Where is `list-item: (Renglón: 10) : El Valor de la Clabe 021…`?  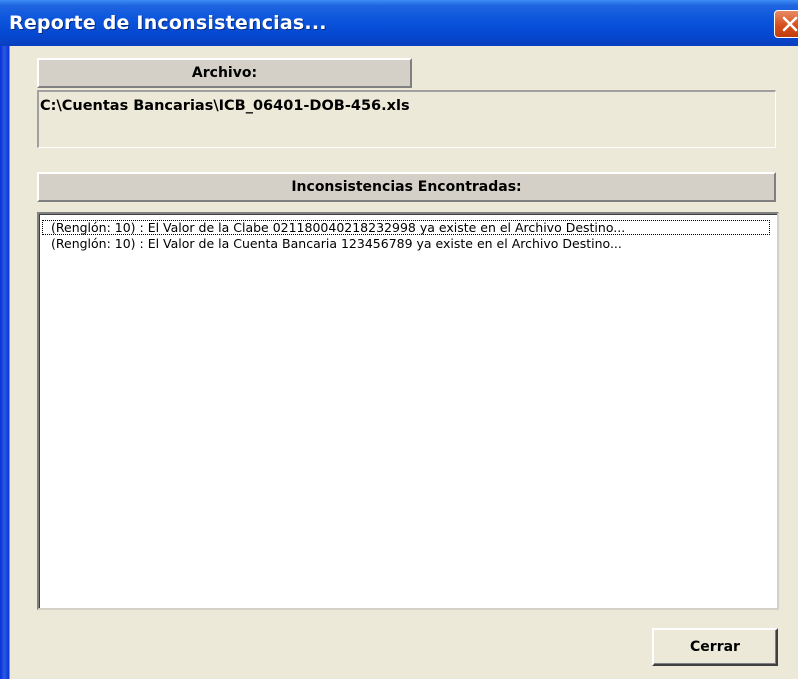
list-item: (Renglón: 10) : El Valor de la Clabe 021… is located at coordinates (406, 227).